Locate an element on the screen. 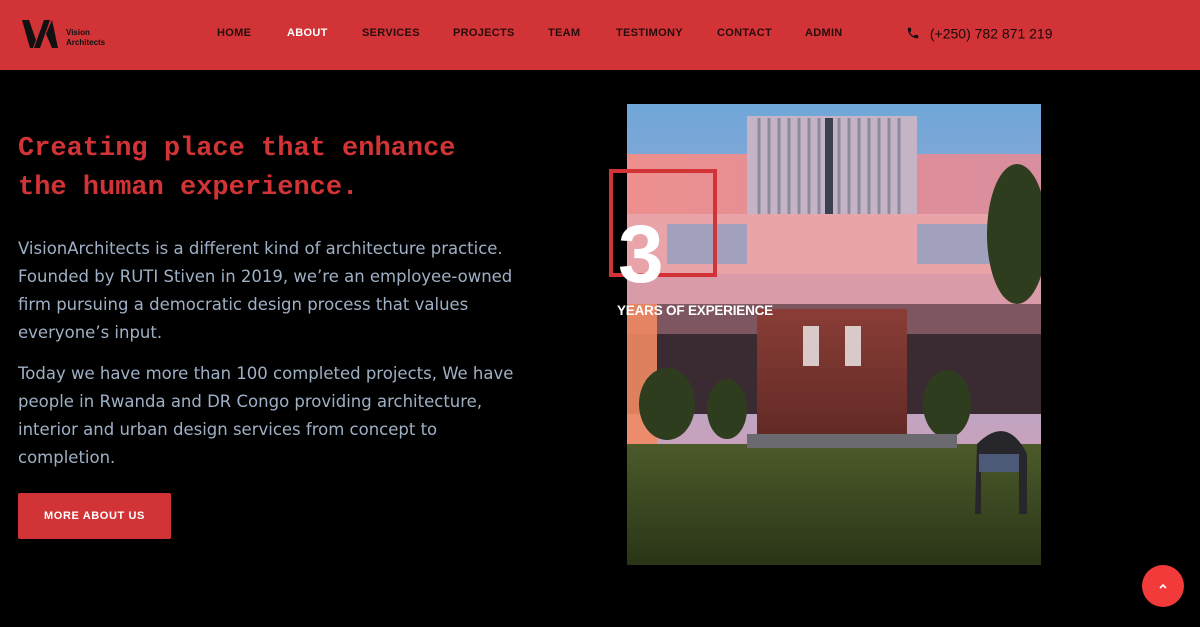  nav-about: ABOUT is located at coordinates (307, 33).